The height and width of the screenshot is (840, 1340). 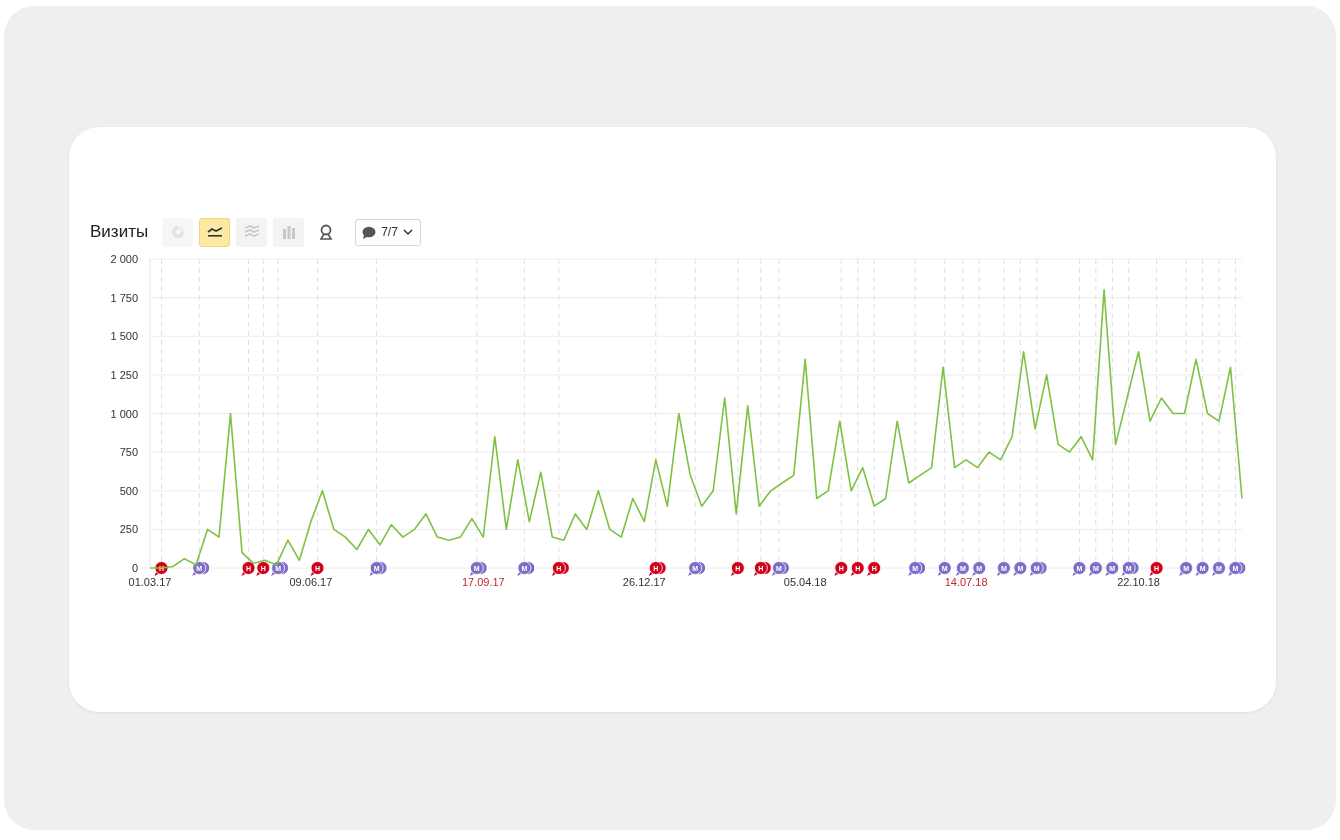 What do you see at coordinates (311, 582) in the screenshot?
I see `x-axis-label: 09.06.17` at bounding box center [311, 582].